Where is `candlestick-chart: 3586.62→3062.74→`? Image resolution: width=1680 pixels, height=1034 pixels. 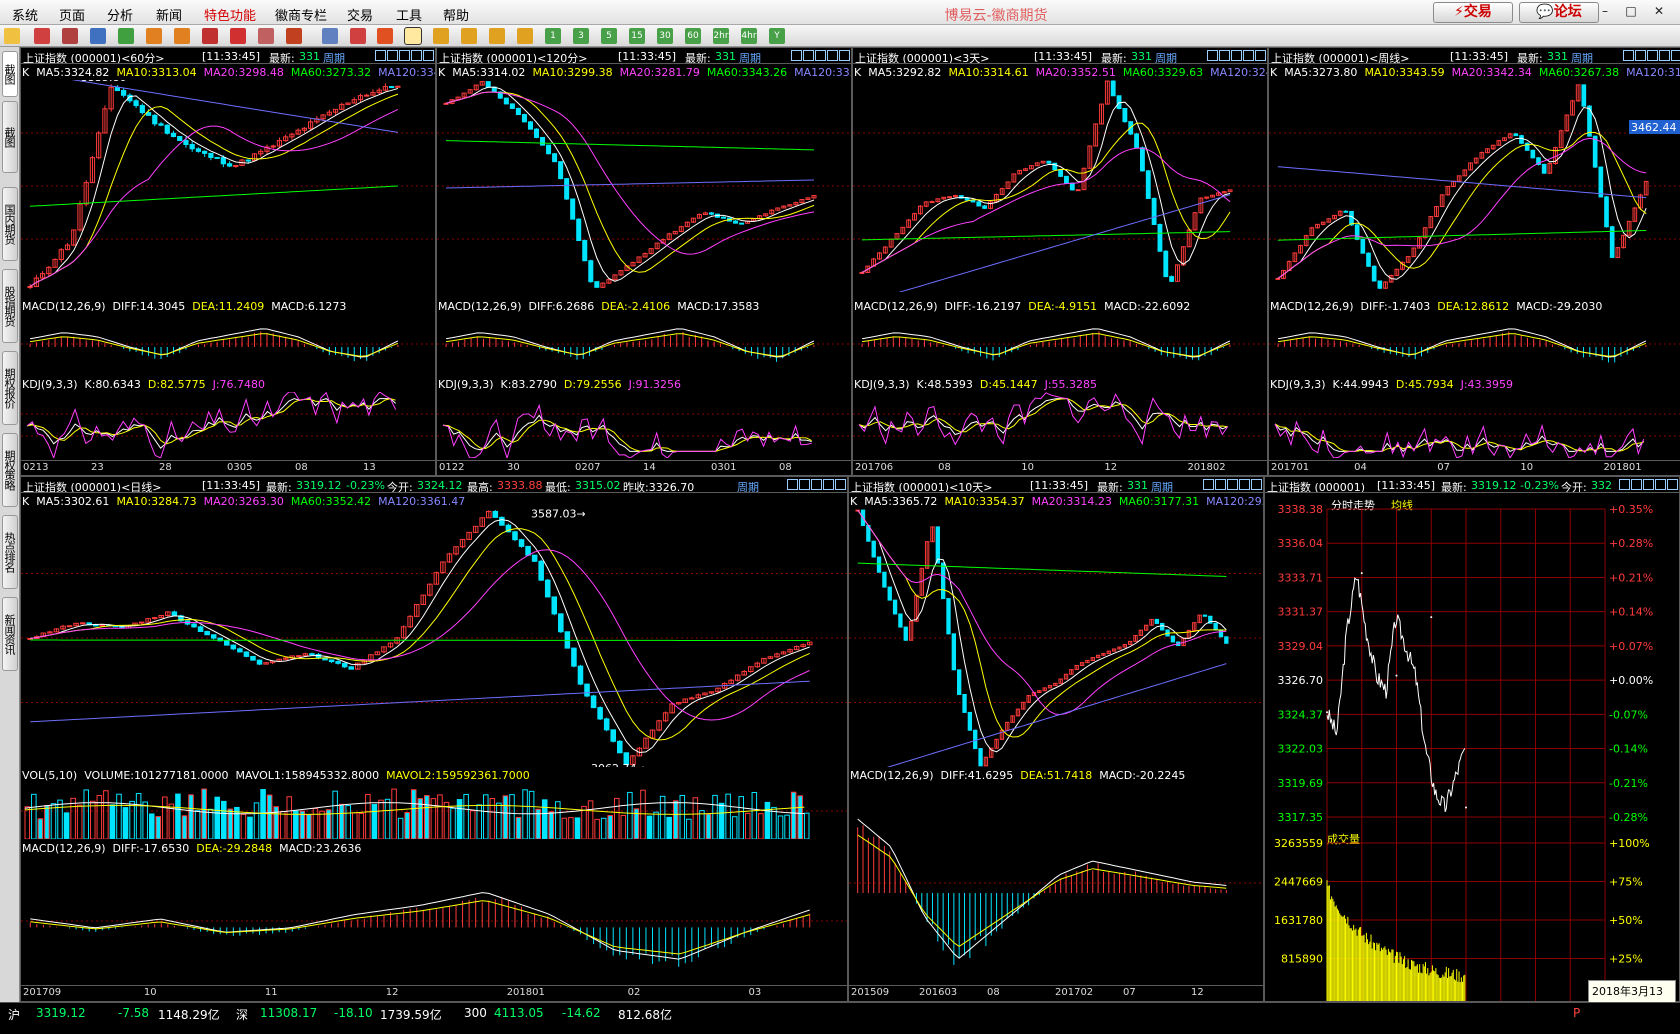 candlestick-chart: 3586.62→3062.74→ is located at coordinates (644, 186).